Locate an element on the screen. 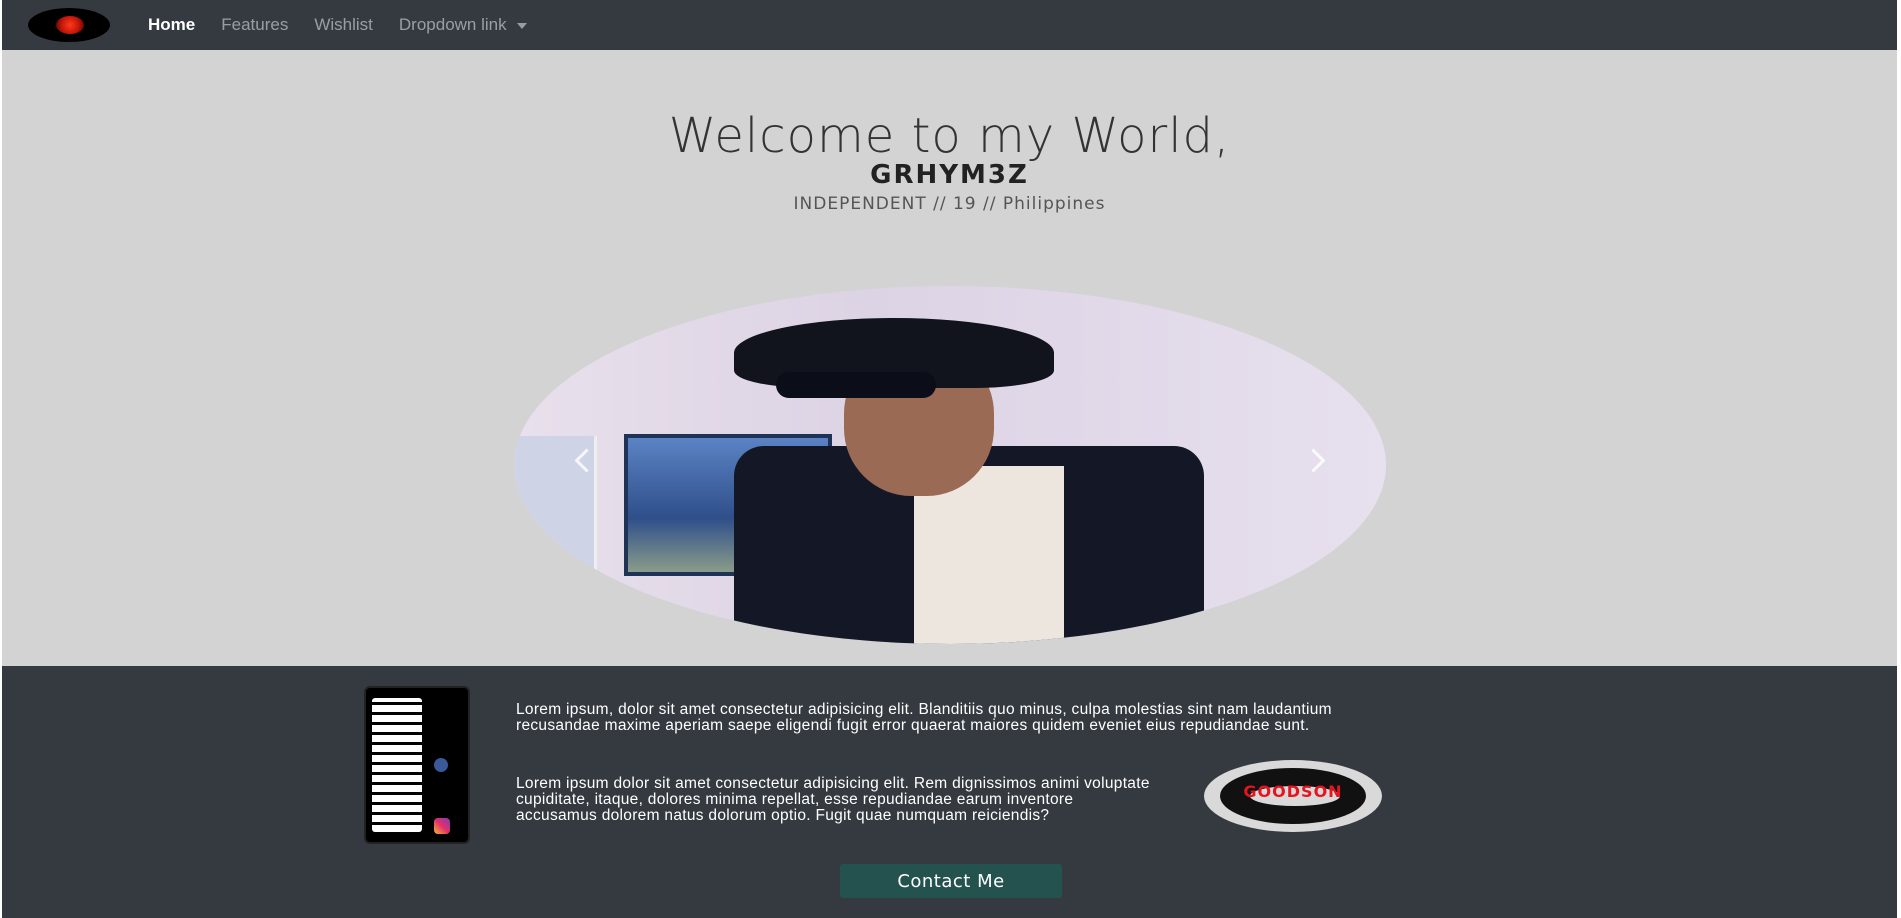 This screenshot has height=918, width=1901. brand-logo-icon is located at coordinates (69, 25).